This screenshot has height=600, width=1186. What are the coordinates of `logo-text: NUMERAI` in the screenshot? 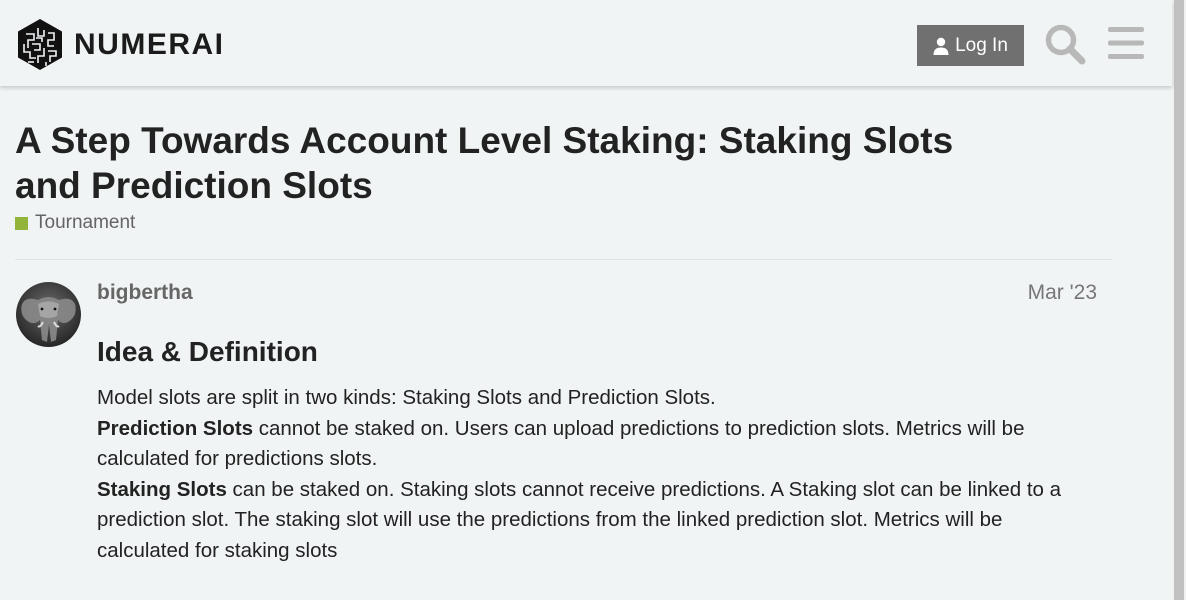 It's located at (149, 44).